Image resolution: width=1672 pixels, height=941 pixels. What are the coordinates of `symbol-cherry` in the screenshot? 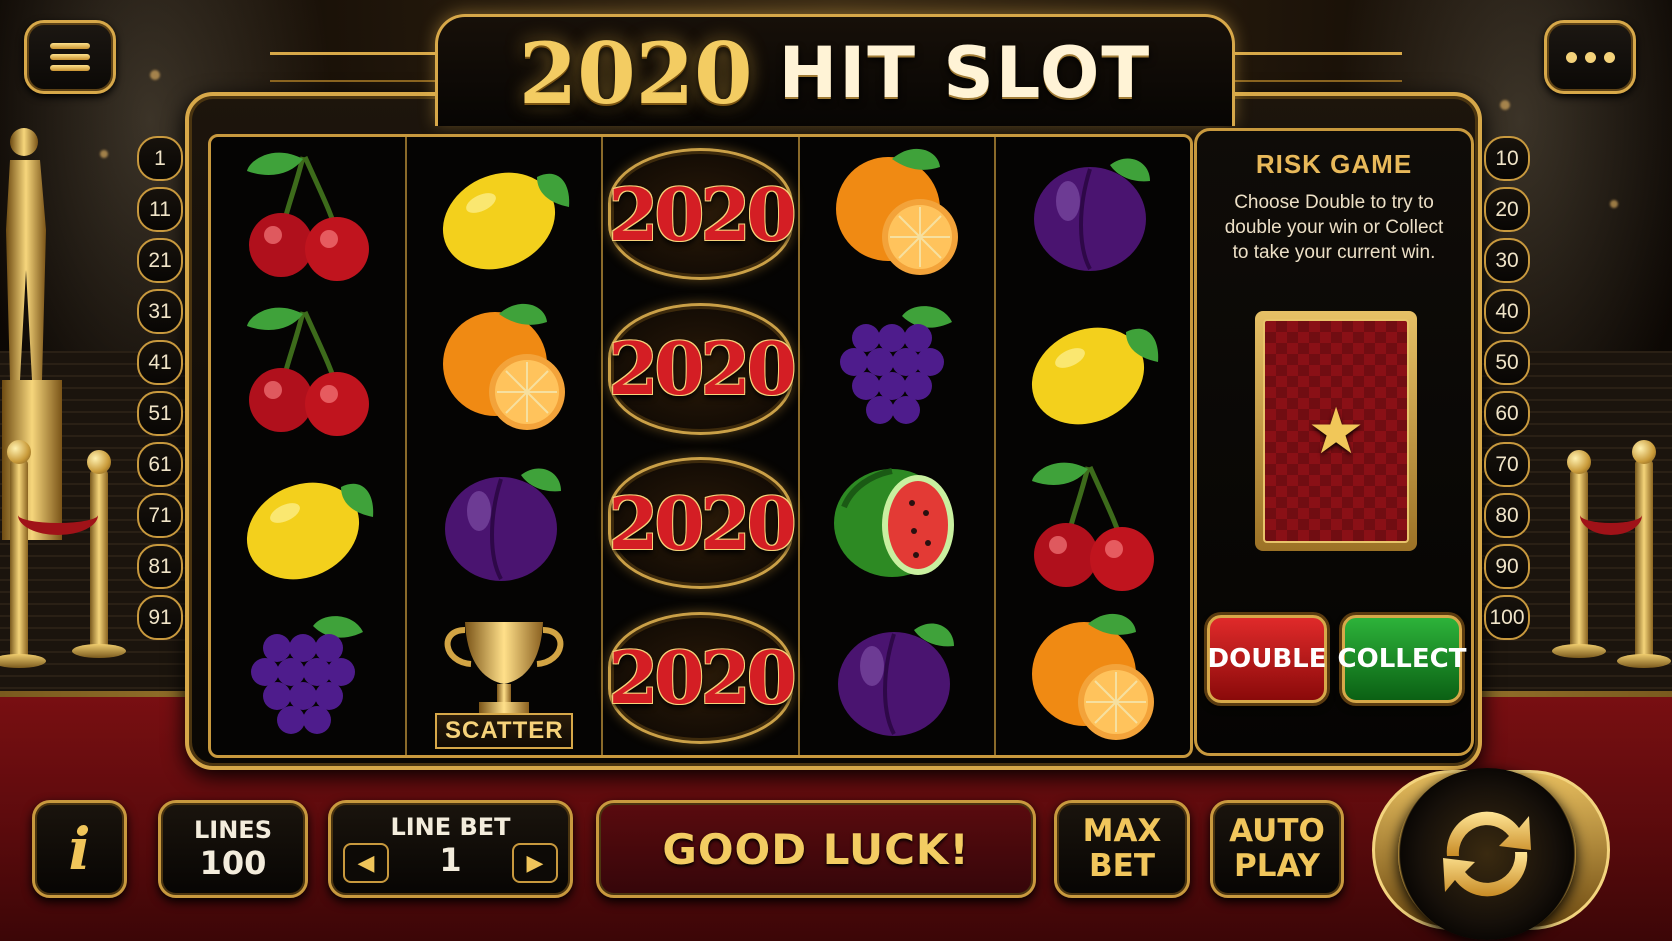 It's located at (308, 369).